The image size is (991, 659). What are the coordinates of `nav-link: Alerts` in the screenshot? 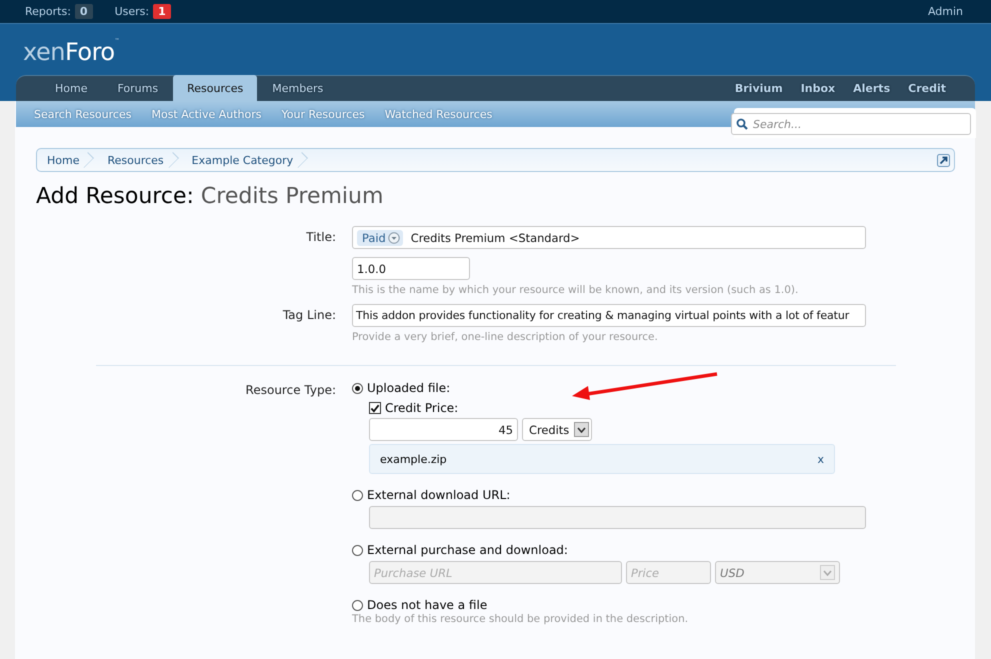 It's located at (872, 88).